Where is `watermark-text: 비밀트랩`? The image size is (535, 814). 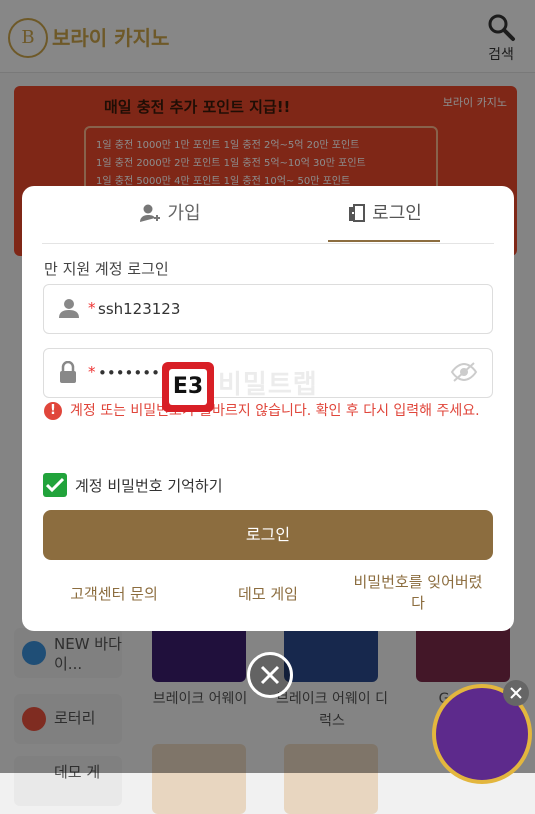 watermark-text: 비밀트랩 is located at coordinates (268, 385).